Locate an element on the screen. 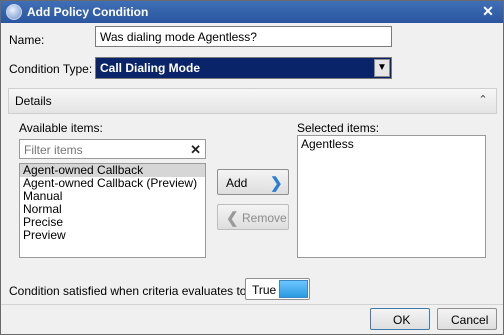 This screenshot has height=335, width=504. clear-filter-icon: ✕ is located at coordinates (195, 150).